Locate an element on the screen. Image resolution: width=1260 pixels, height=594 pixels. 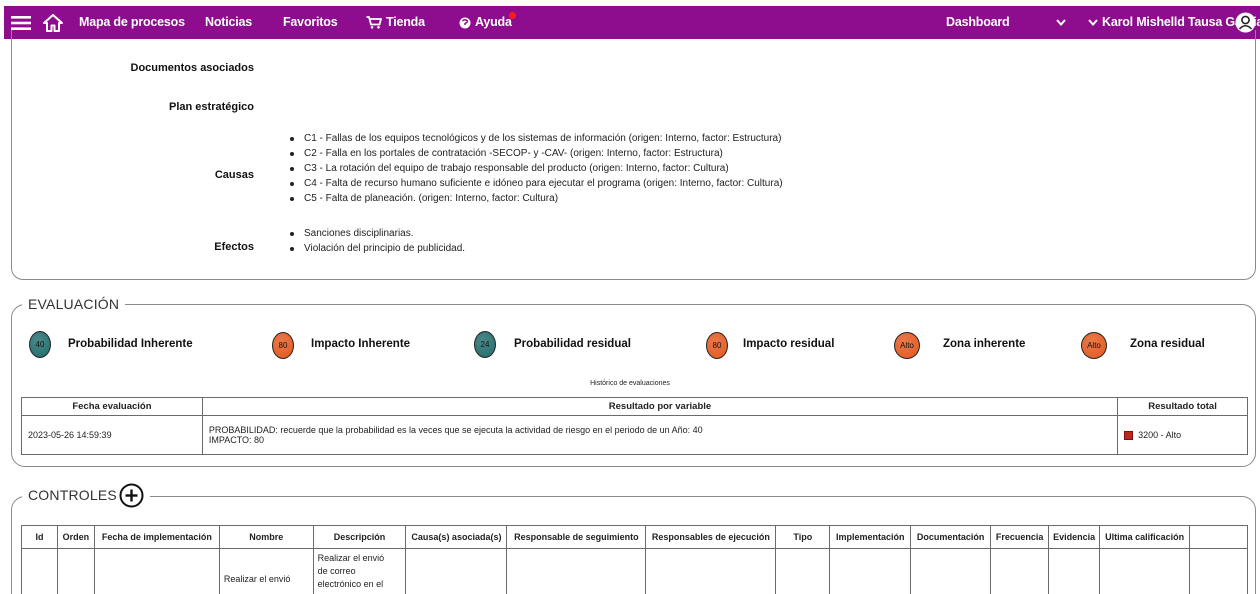
badge-value: 40 is located at coordinates (40, 344).